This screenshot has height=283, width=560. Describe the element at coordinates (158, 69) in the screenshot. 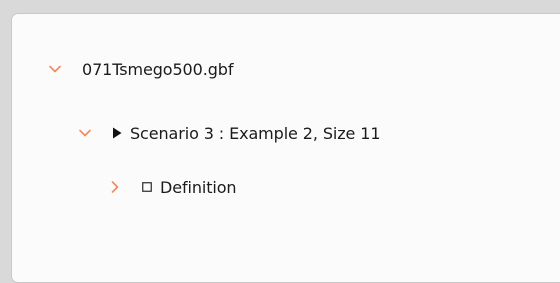

I see `tree-item-label: 071Tsmego500.gbf` at that location.